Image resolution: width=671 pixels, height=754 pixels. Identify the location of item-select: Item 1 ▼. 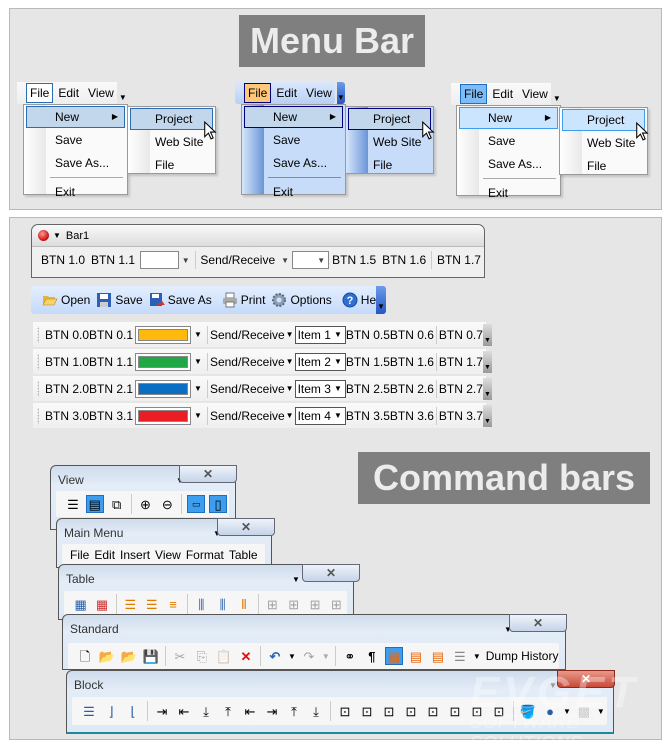
(320, 334).